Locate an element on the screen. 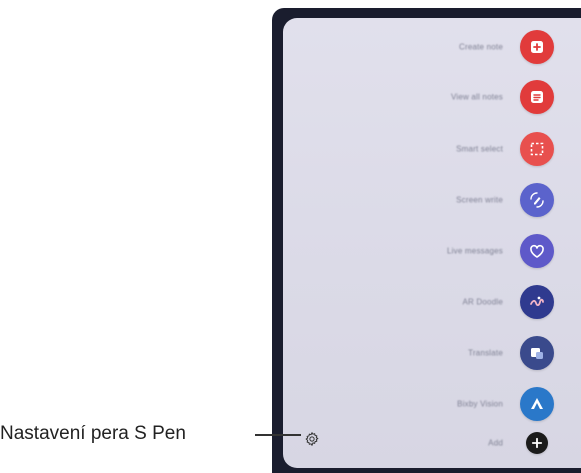 The width and height of the screenshot is (581, 473). menu-item-label: Live messages is located at coordinates (475, 251).